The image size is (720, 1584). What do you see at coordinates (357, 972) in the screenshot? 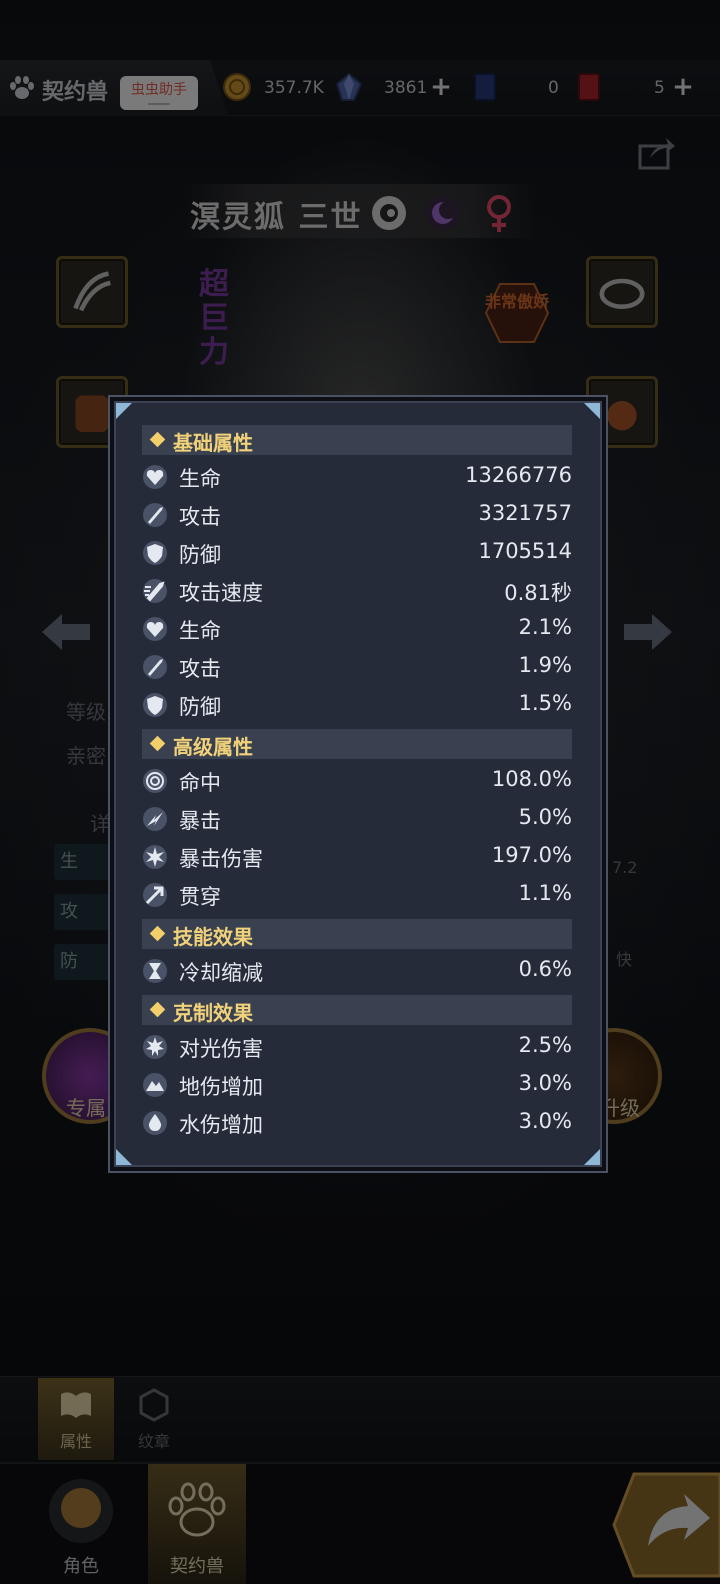
I see `stat-row-cooldown: 冷却缩减 0.6%` at bounding box center [357, 972].